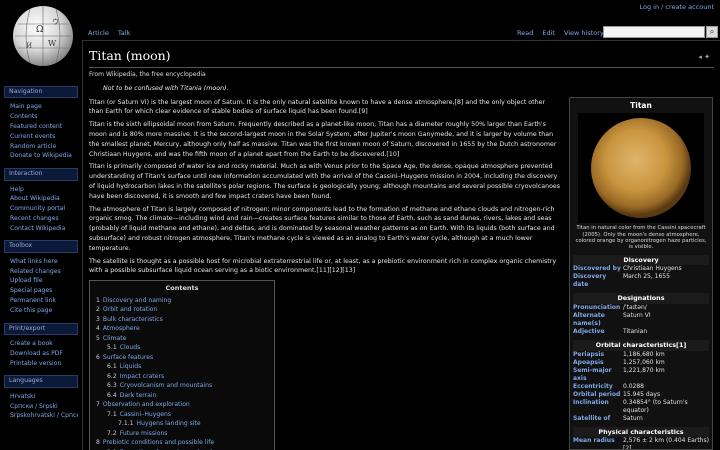 This screenshot has height=450, width=720. I want to click on wikipedia-globe-logo: Ω W И ウ, so click(43, 38).